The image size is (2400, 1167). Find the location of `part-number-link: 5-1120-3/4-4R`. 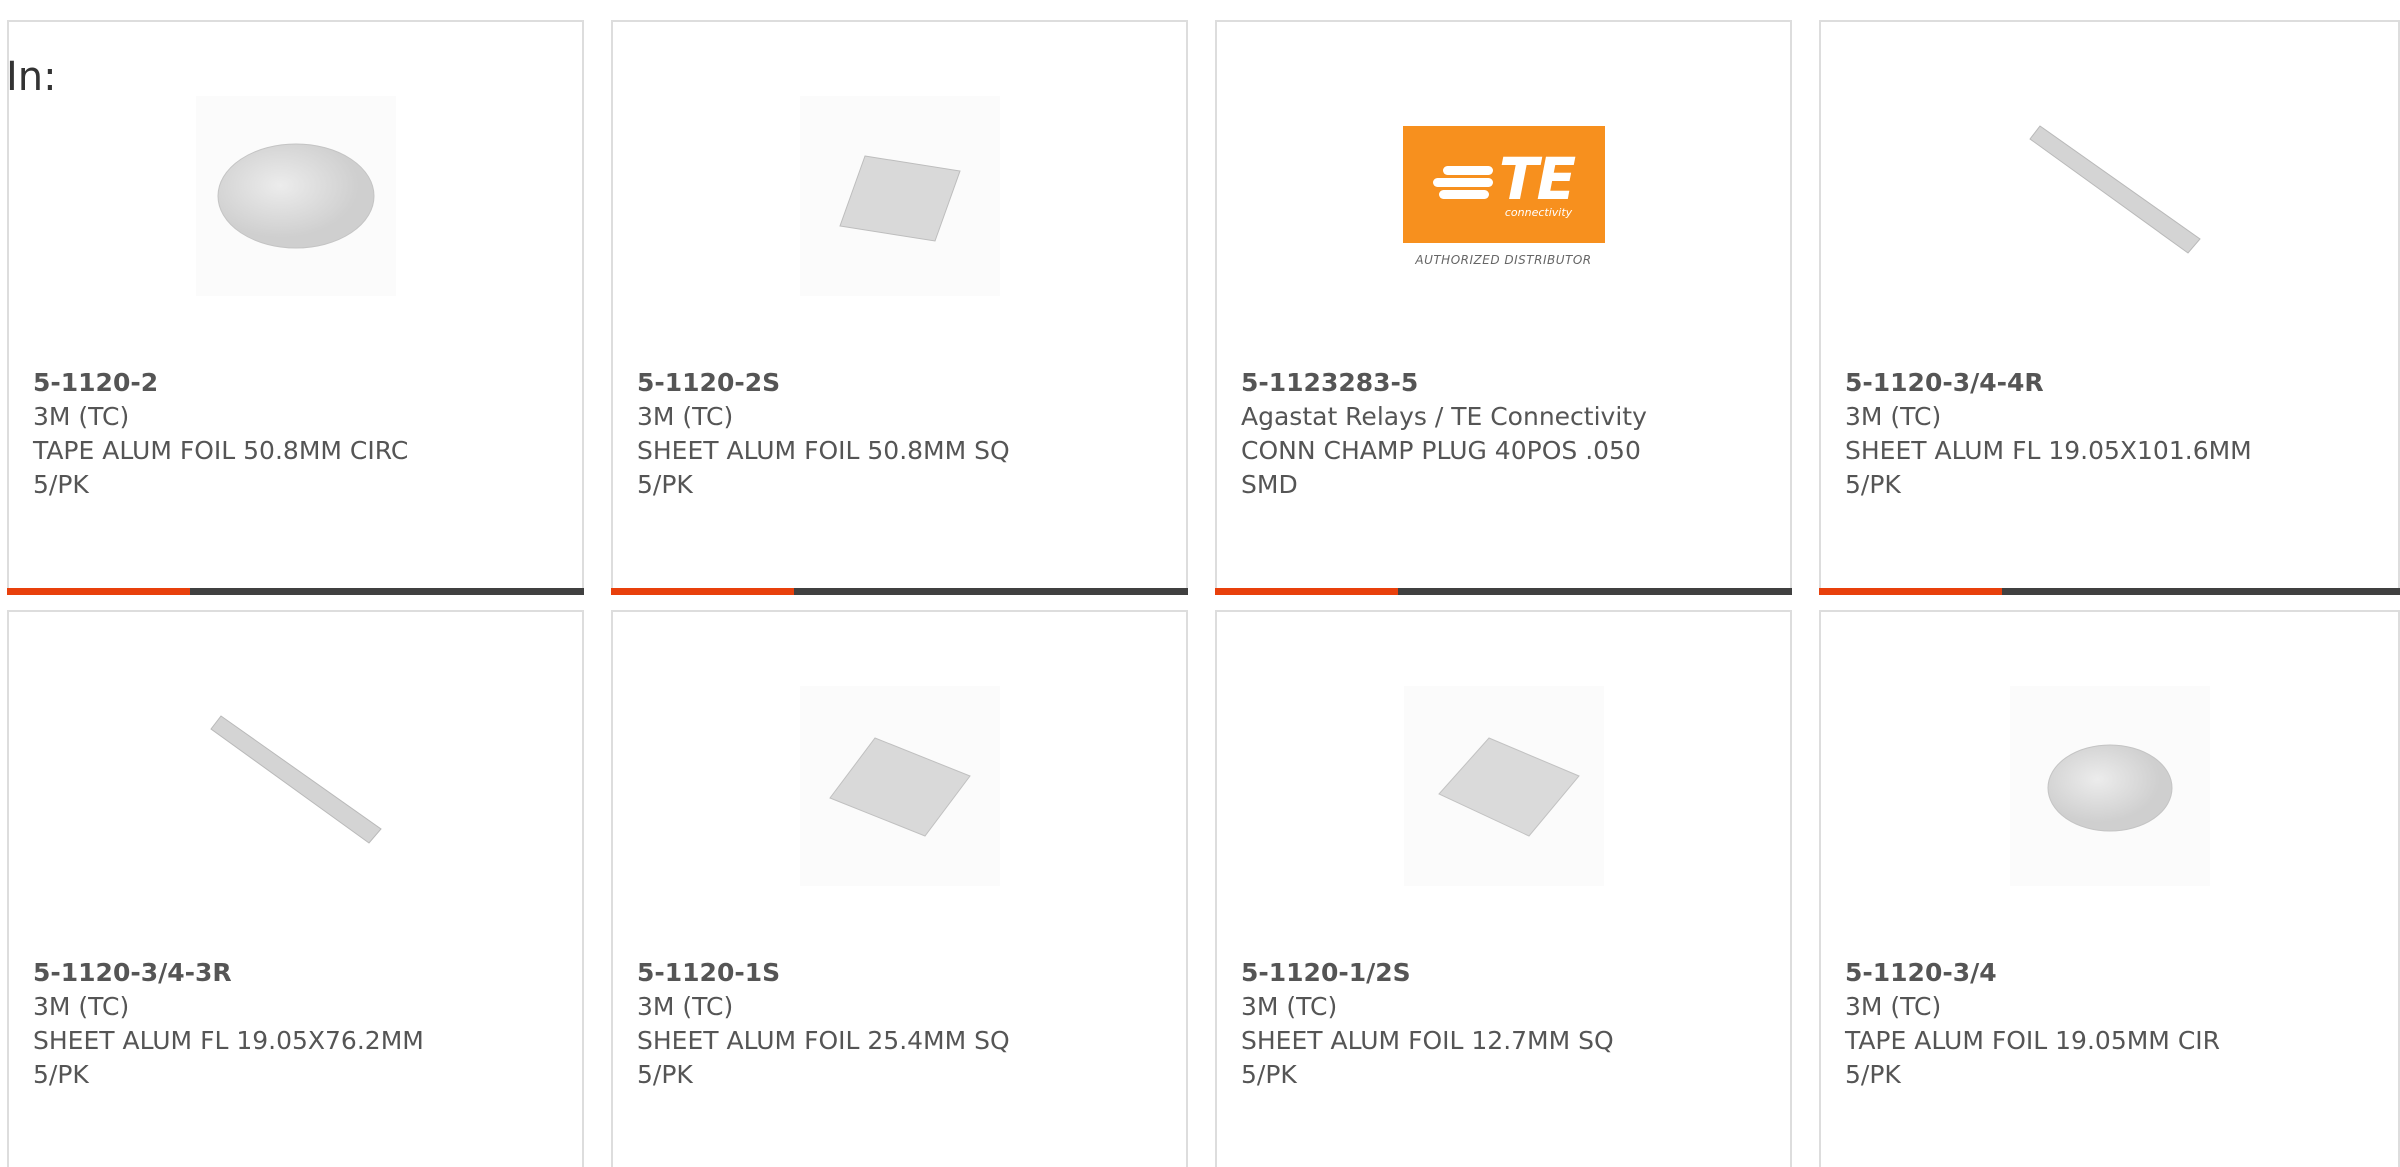

part-number-link: 5-1120-3/4-4R is located at coordinates (2111, 383).